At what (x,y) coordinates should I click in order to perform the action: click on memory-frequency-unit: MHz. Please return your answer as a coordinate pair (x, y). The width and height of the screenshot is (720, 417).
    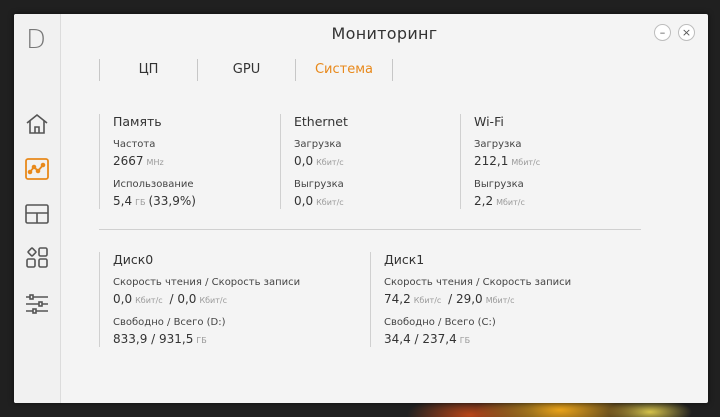
    Looking at the image, I should click on (155, 162).